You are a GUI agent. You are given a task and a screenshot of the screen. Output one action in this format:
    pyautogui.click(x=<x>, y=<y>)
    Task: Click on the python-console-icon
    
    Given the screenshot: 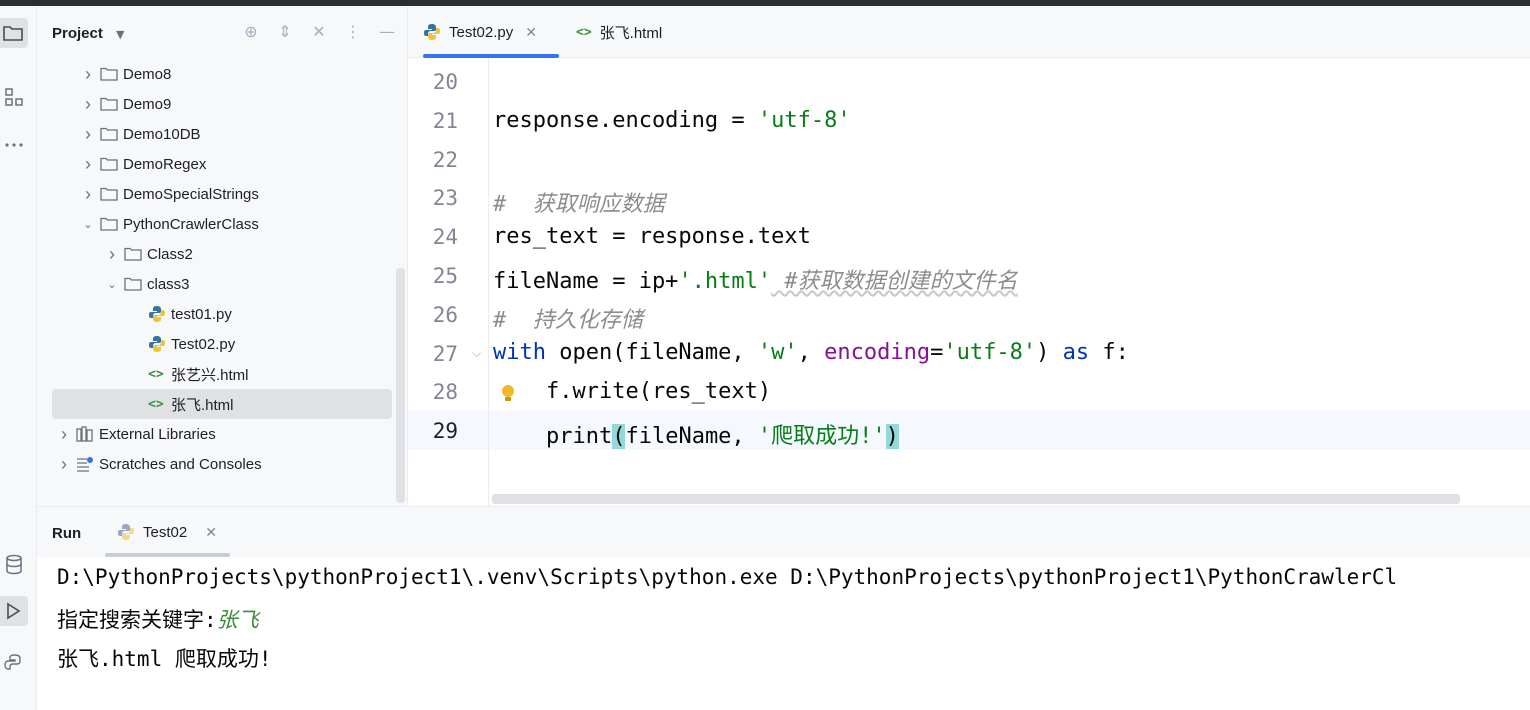 What is the action you would take?
    pyautogui.click(x=14, y=663)
    